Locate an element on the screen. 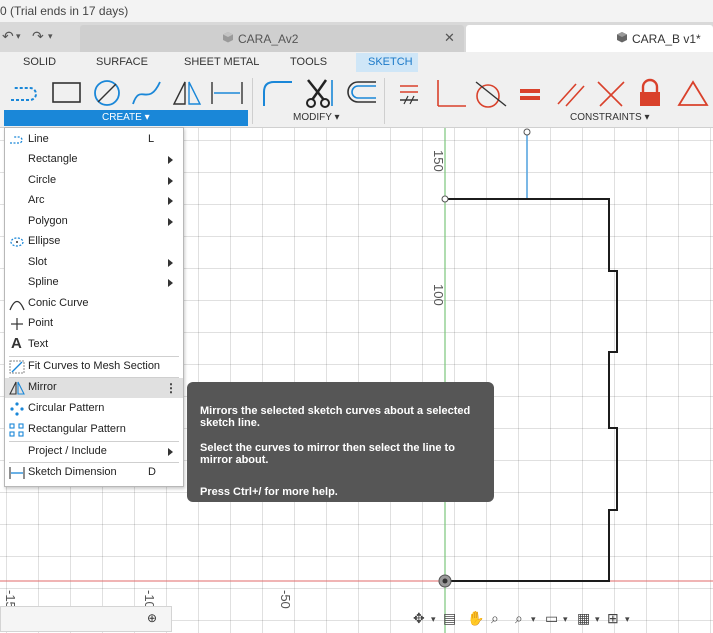  fillet-icon is located at coordinates (278, 93).